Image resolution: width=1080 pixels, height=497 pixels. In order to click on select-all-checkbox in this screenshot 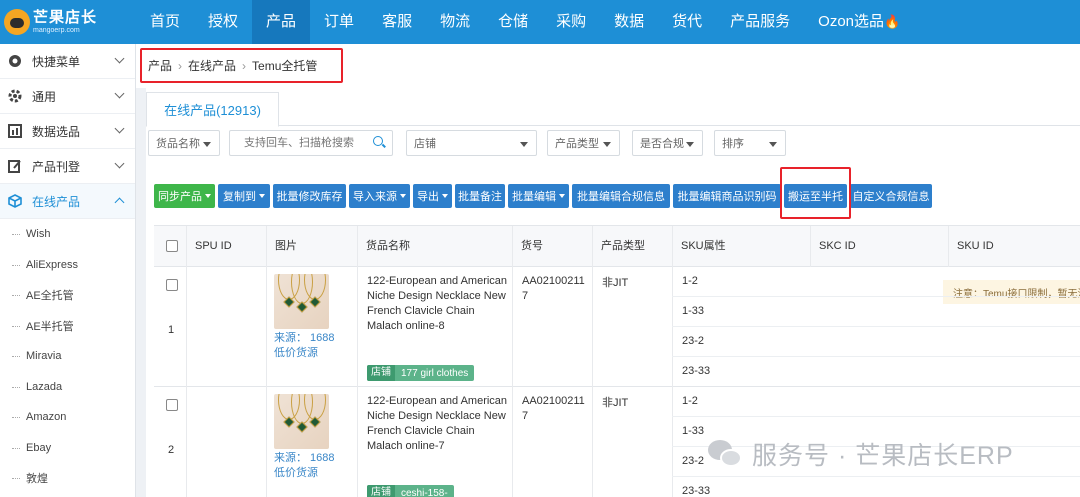, I will do `click(172, 246)`.